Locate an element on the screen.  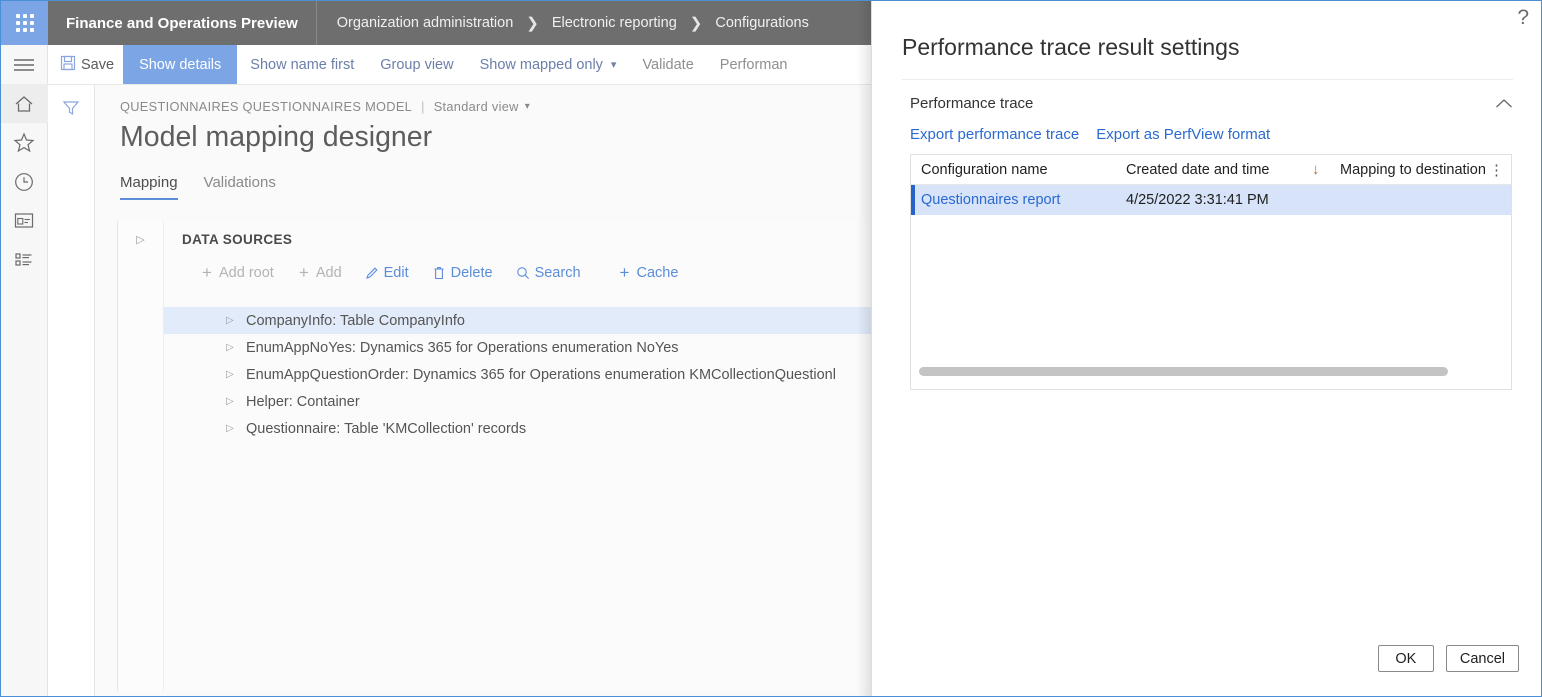
tab-mapping: Mapping is located at coordinates (149, 187).